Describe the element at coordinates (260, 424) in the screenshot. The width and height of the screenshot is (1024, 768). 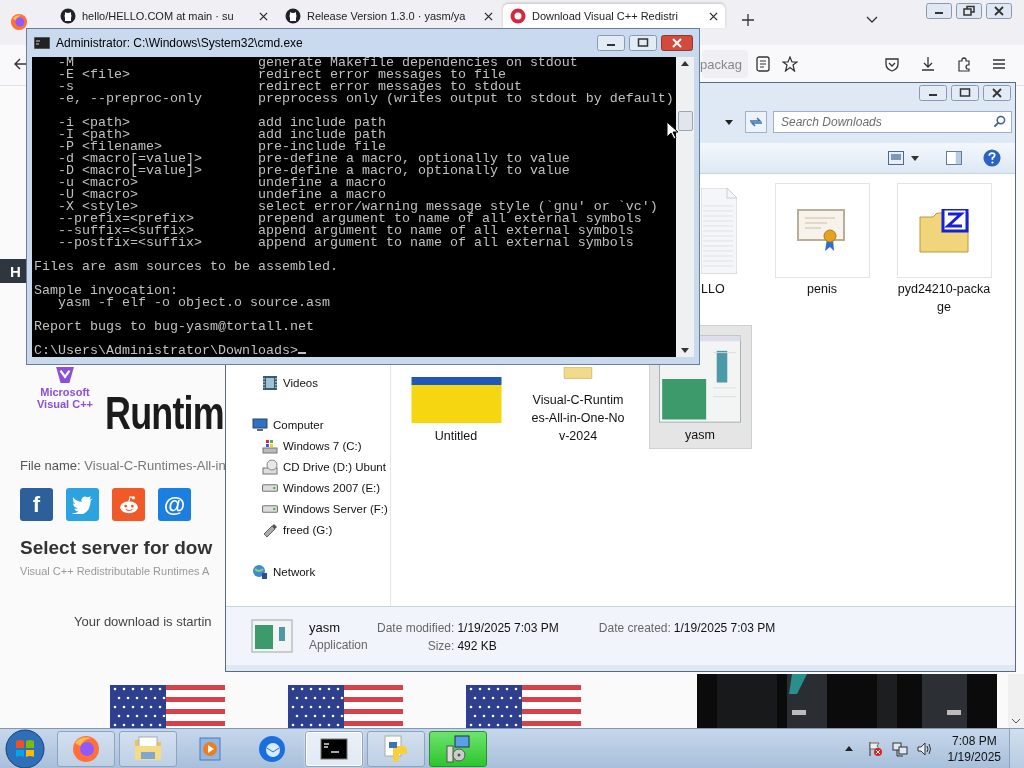
I see `computer-icon` at that location.